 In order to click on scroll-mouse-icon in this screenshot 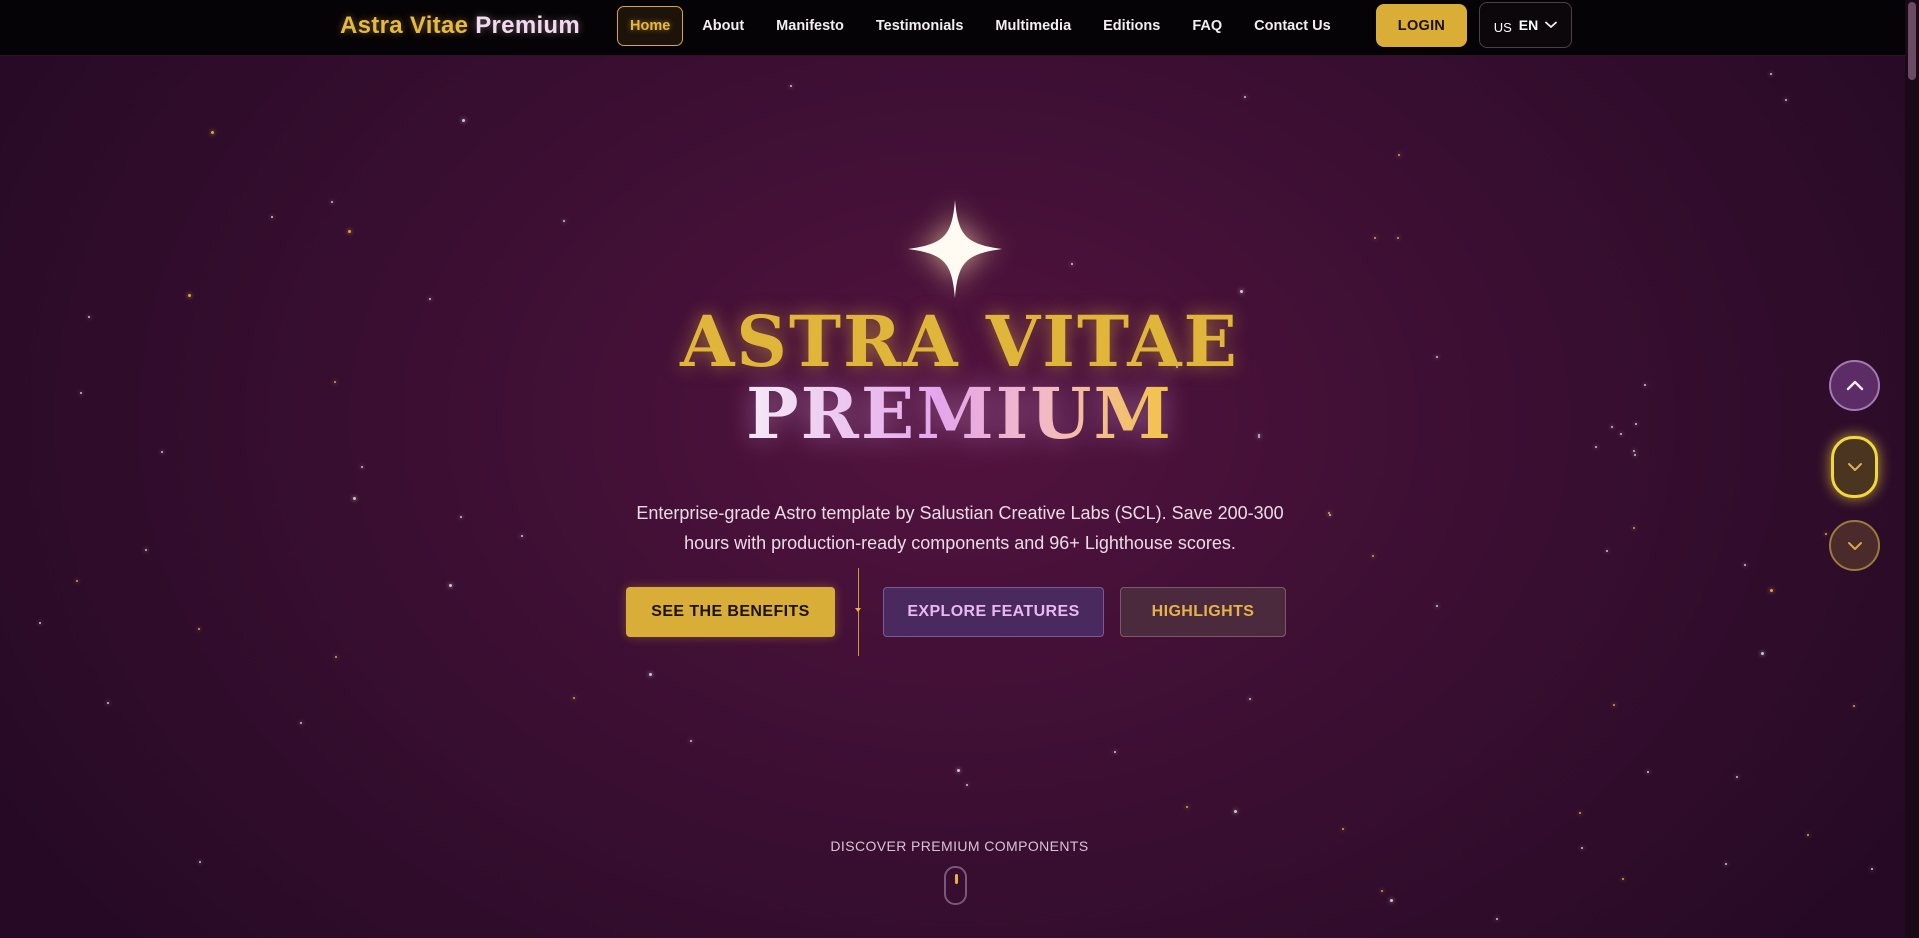, I will do `click(955, 885)`.